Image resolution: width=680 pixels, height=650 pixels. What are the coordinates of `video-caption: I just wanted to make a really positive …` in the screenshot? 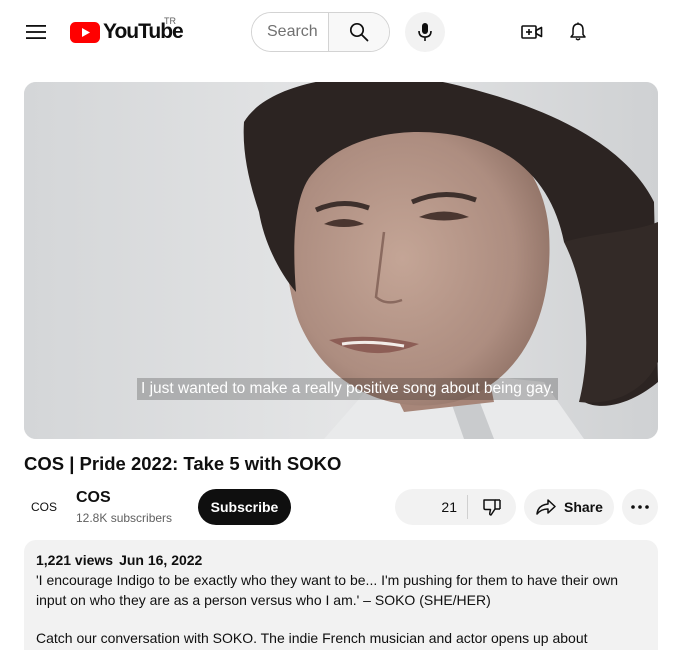 It's located at (348, 389).